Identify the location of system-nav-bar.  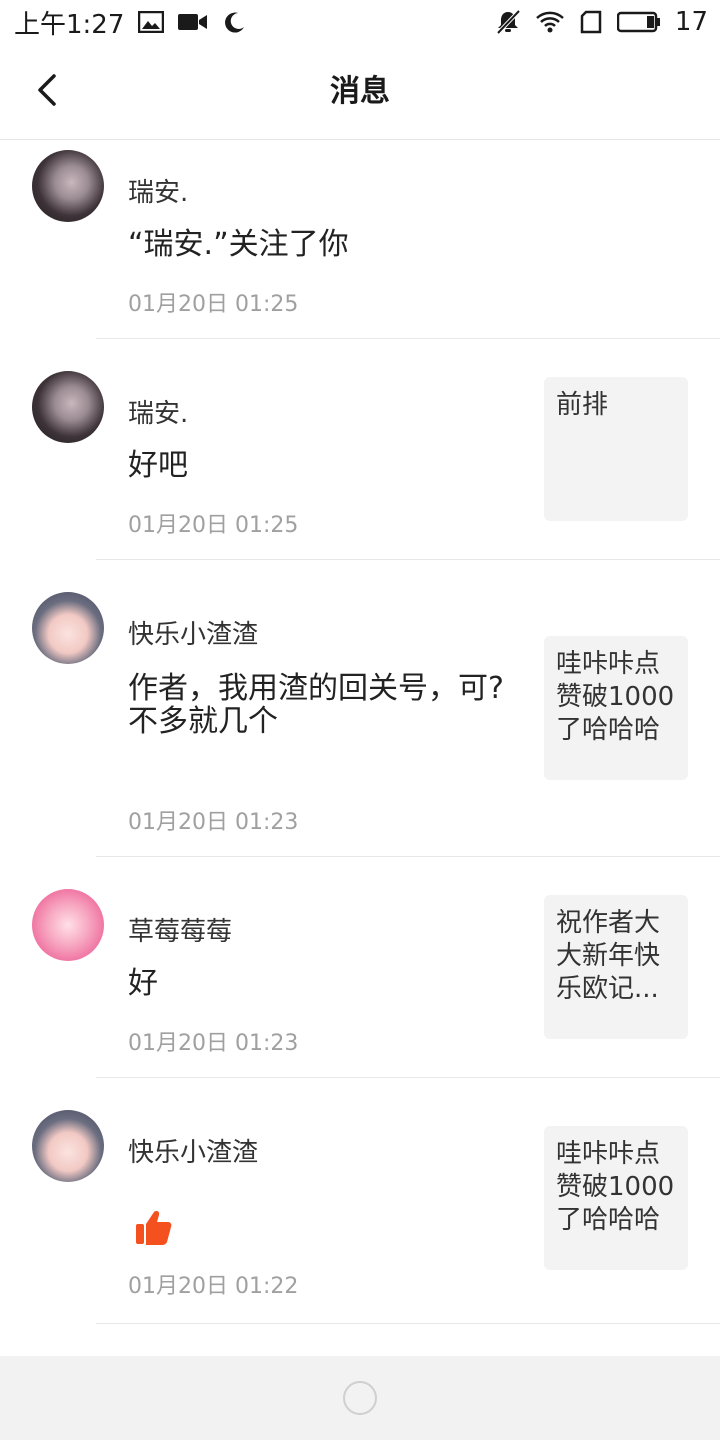
(360, 1398).